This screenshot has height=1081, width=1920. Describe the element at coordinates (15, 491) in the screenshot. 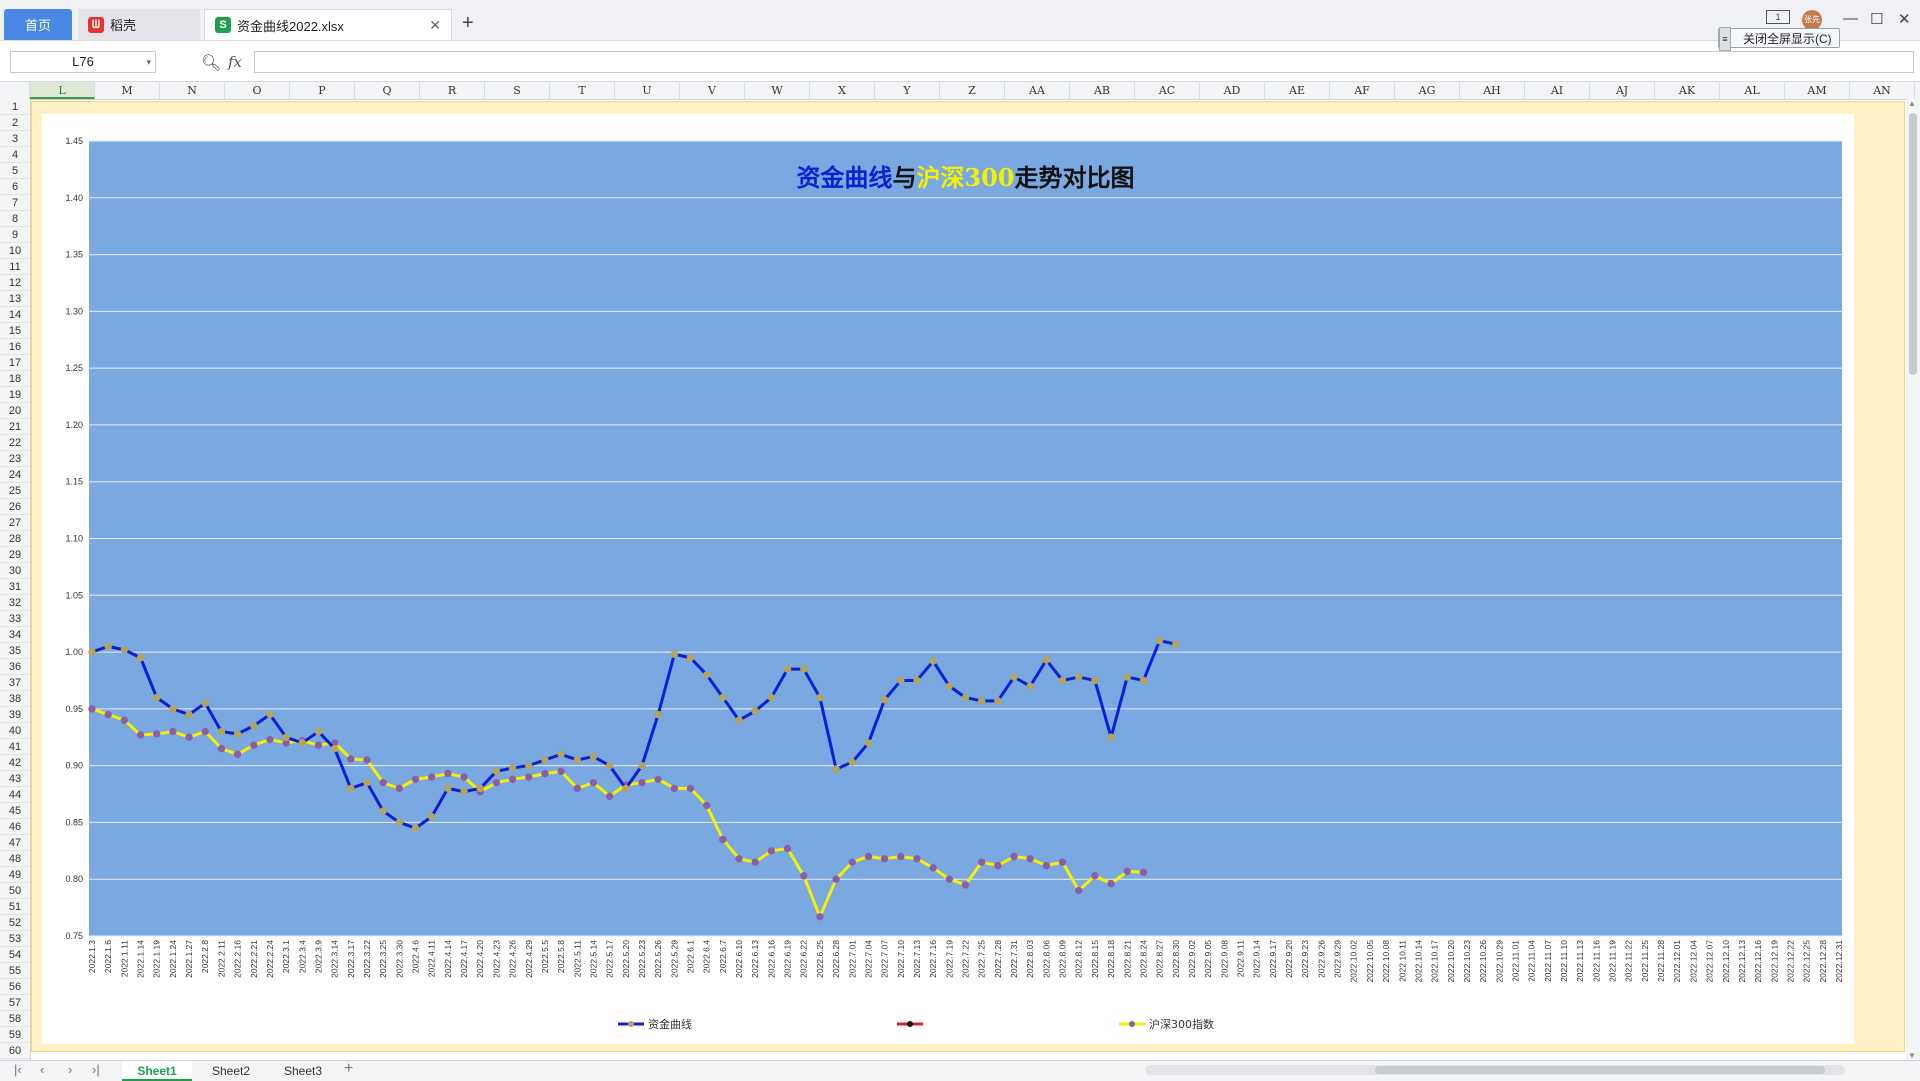

I see `row-header-25: 25` at that location.